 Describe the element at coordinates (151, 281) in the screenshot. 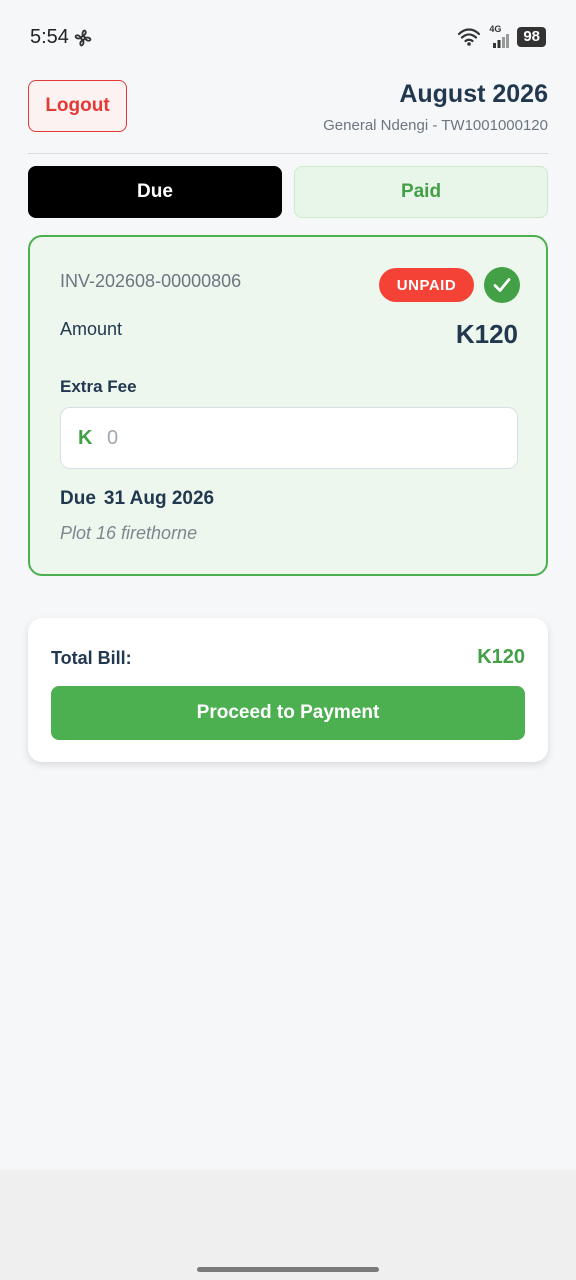

I see `invoice-id: INV-202608-00000806` at that location.